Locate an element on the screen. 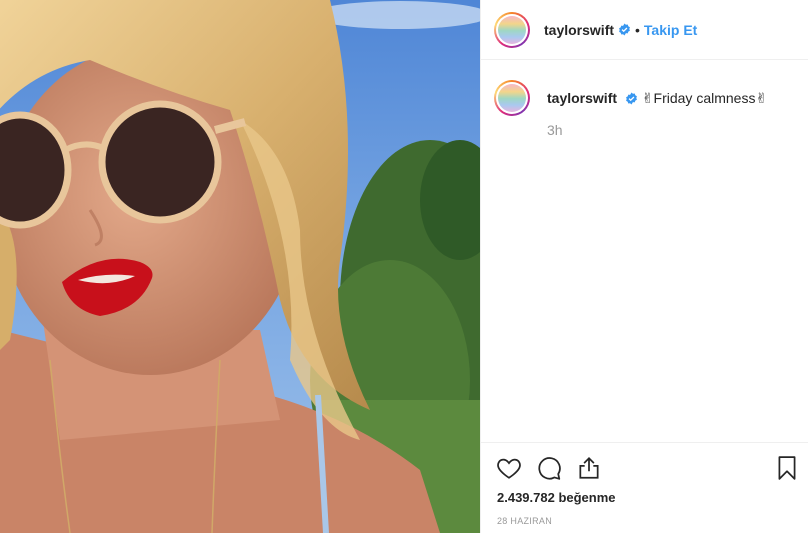 This screenshot has width=808, height=533. post-date: 28 HAZIRAN is located at coordinates (524, 521).